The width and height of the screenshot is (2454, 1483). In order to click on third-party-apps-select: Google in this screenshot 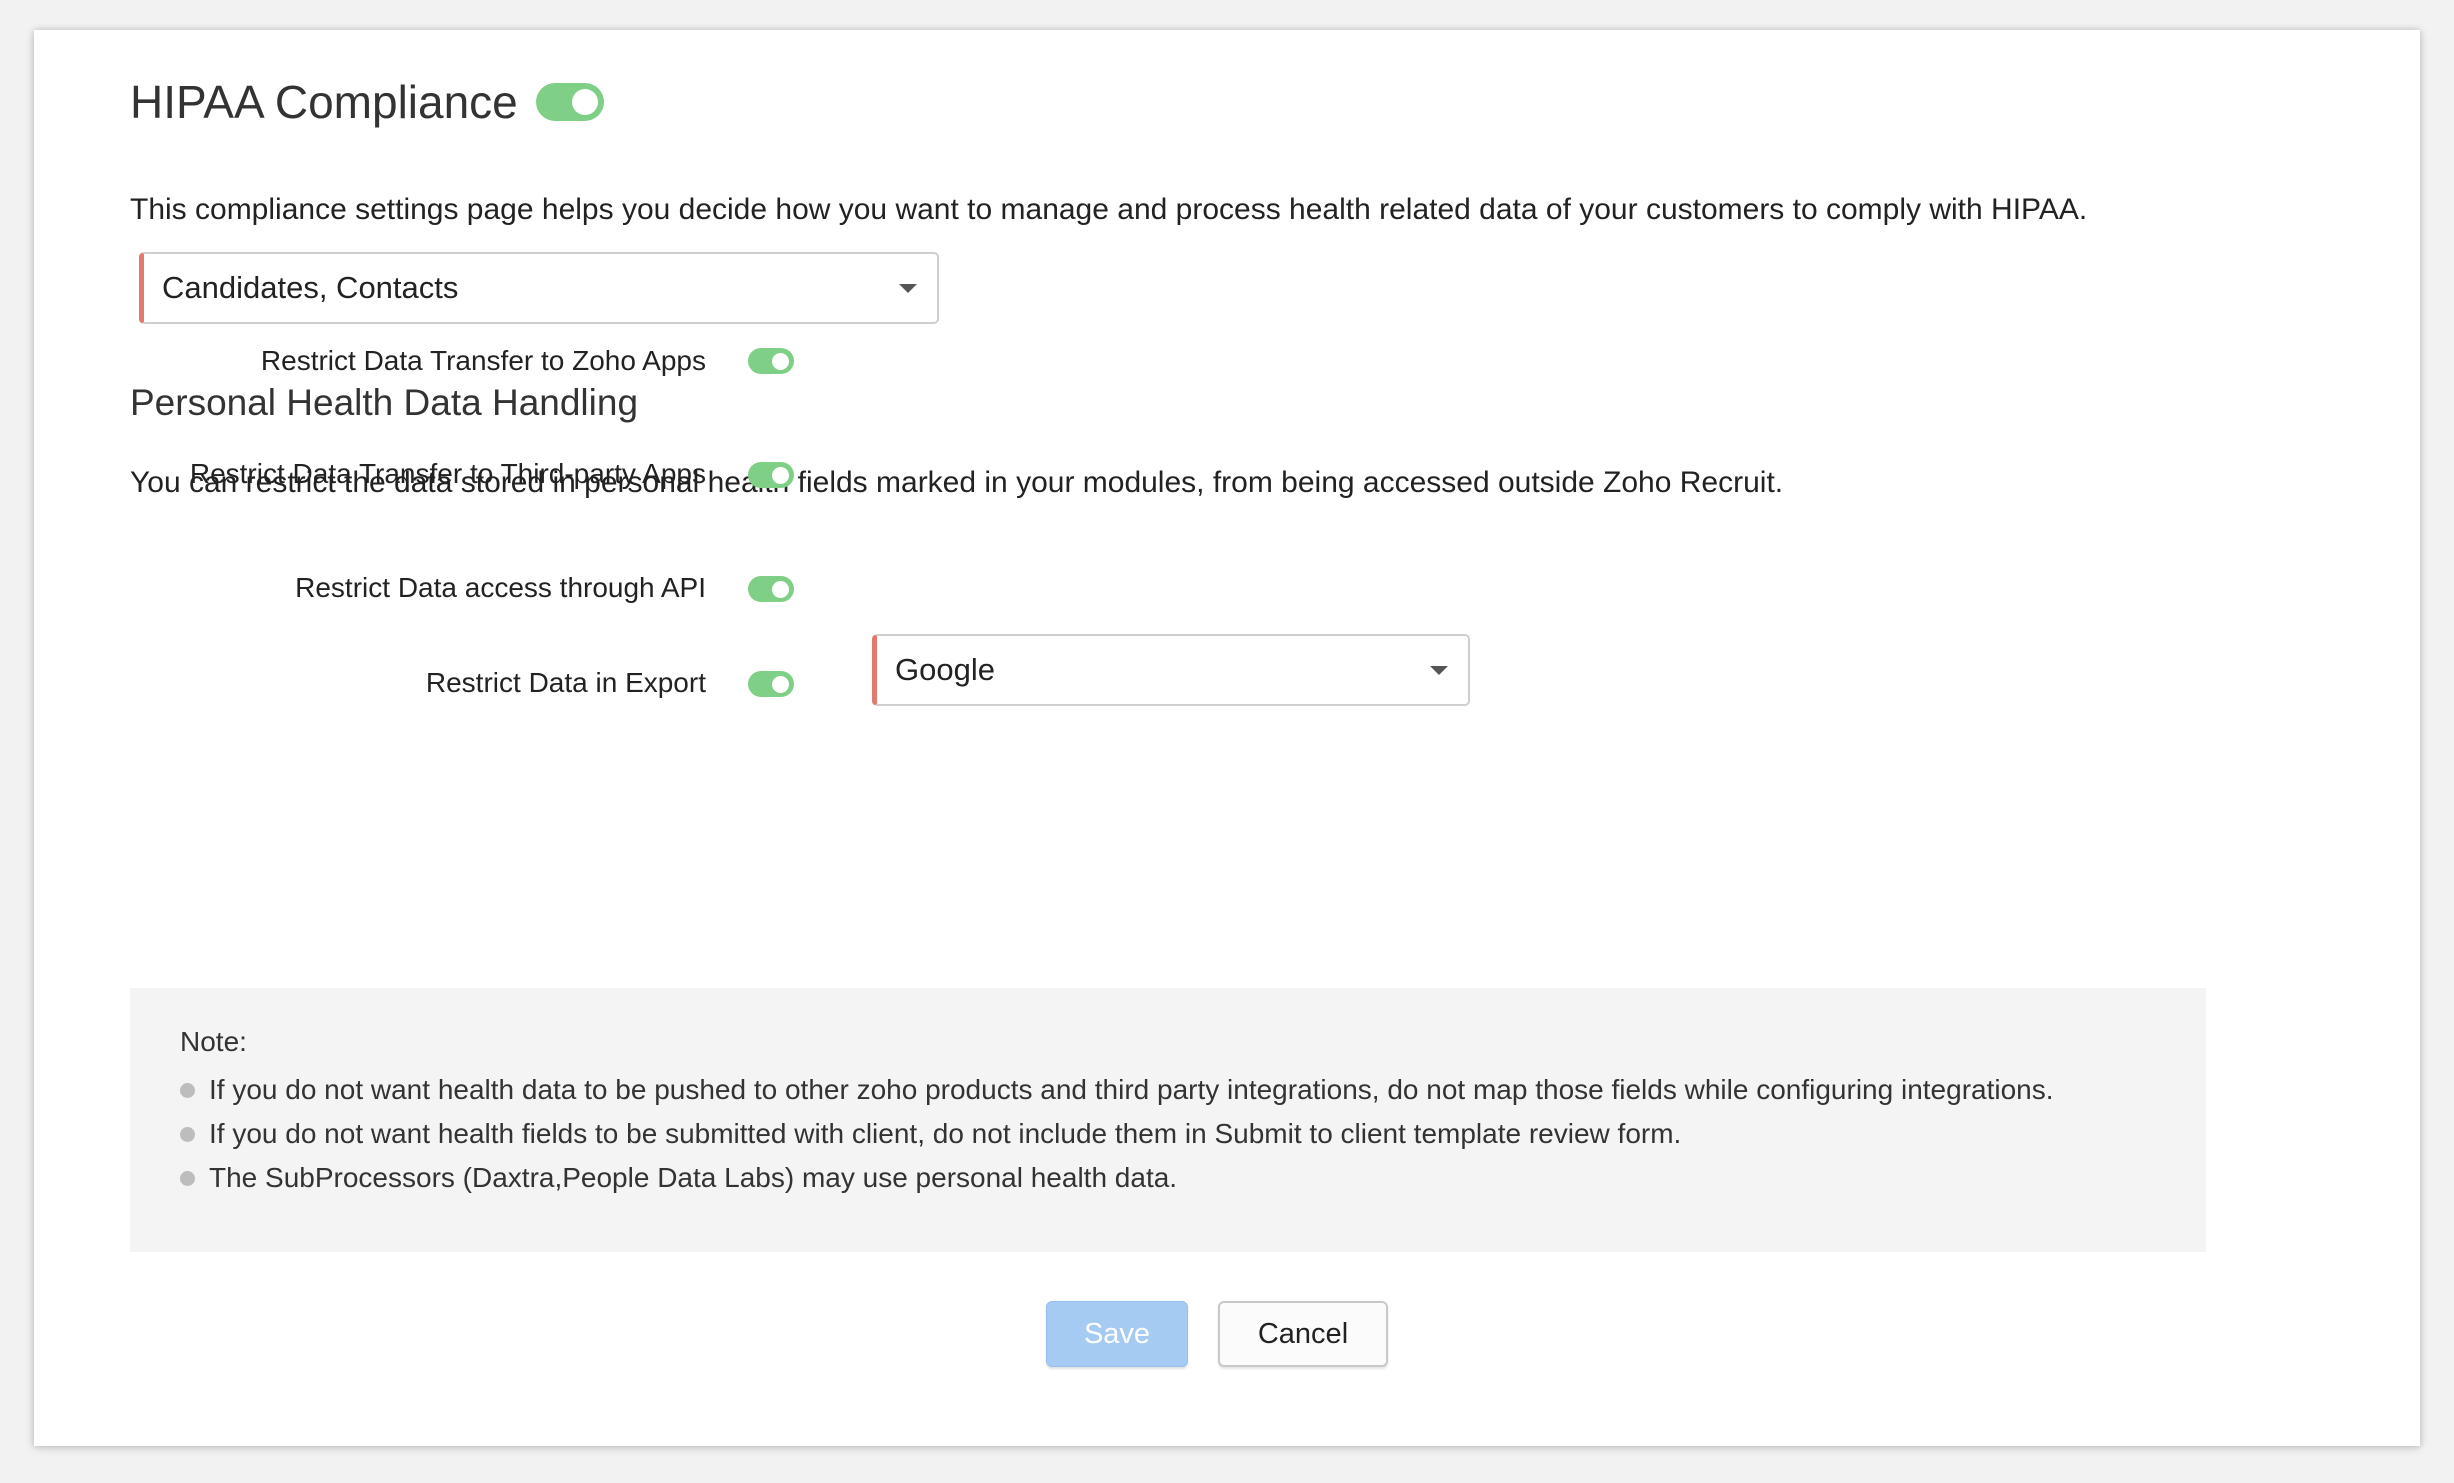, I will do `click(1171, 670)`.